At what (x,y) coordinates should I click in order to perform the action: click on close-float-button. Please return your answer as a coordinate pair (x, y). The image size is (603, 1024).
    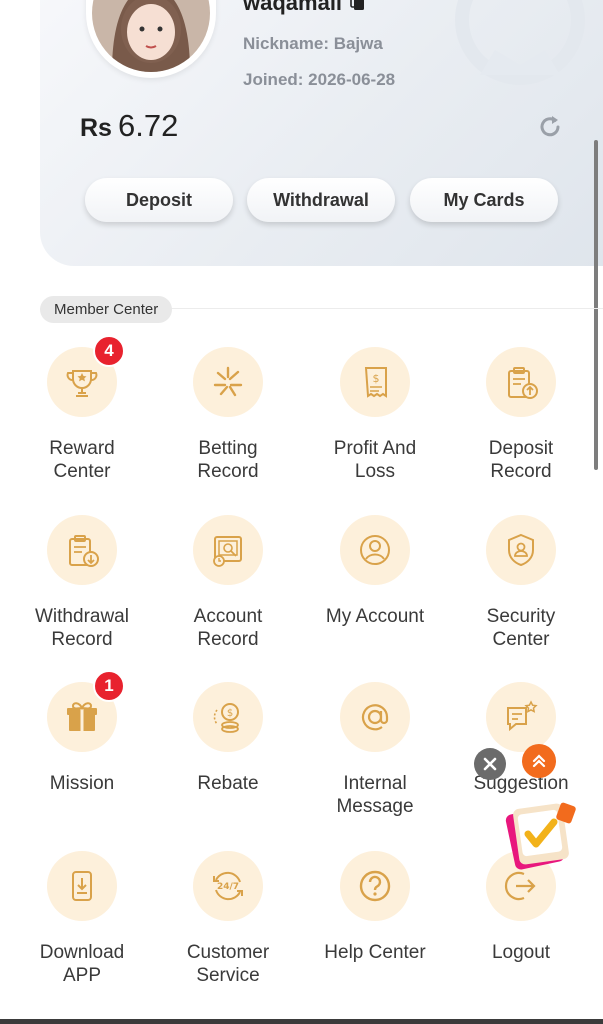
    Looking at the image, I should click on (490, 764).